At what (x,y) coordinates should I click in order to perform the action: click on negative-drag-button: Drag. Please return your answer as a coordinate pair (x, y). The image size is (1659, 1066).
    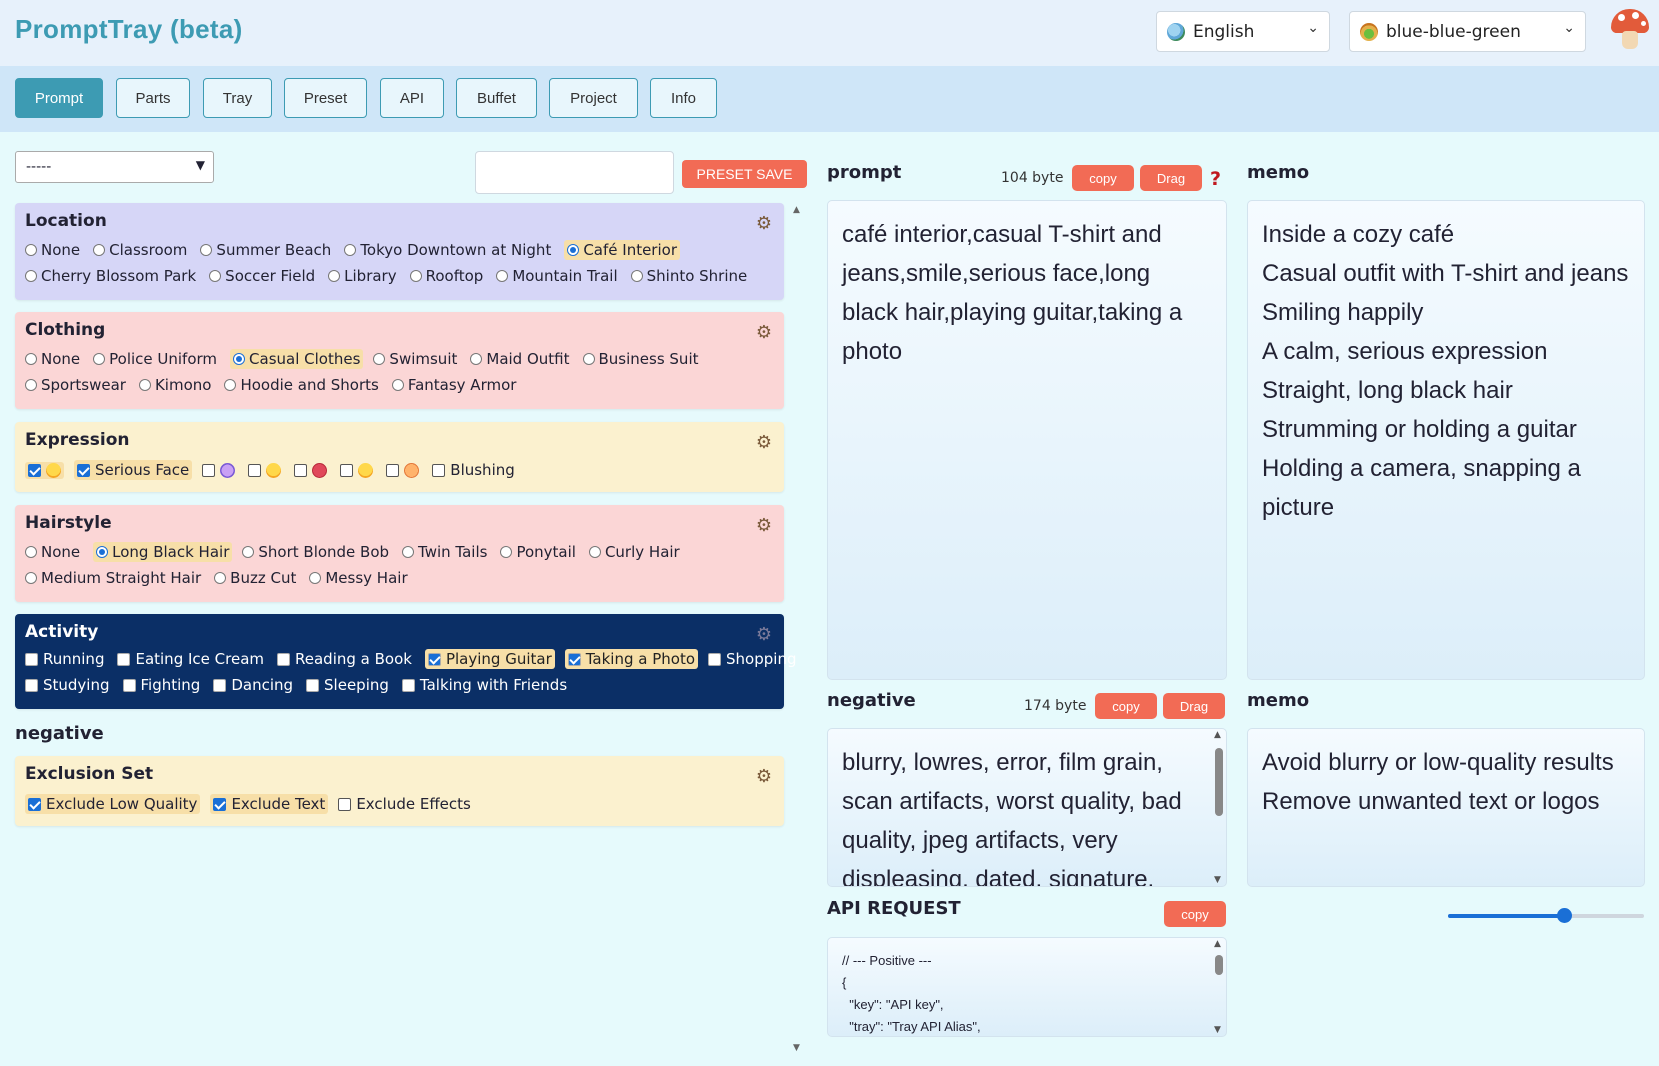
    Looking at the image, I should click on (1194, 706).